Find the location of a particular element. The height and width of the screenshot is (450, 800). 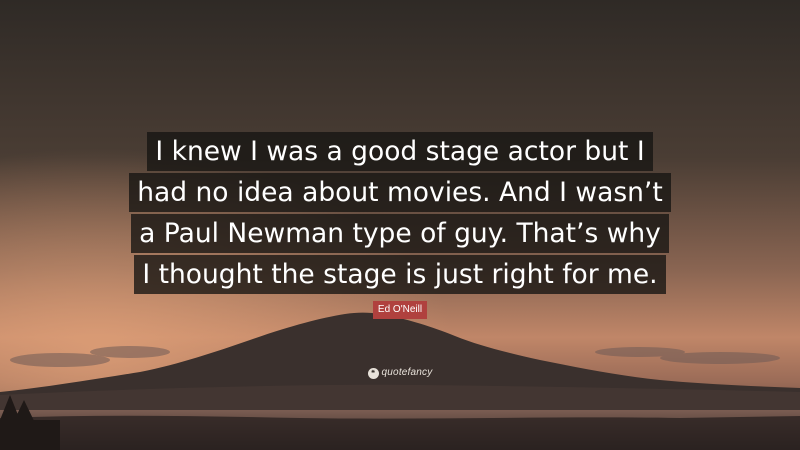

quote-line-3: a Paul Newman type of guy. That’s why is located at coordinates (400, 233).